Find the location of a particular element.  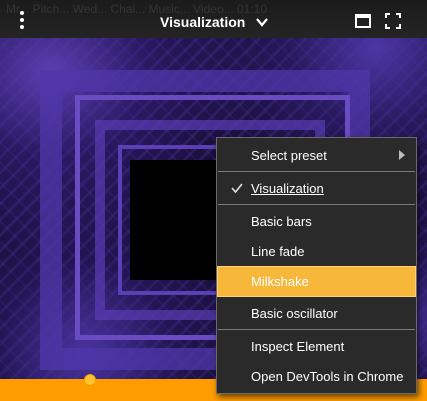

menu-item-label: Visualization is located at coordinates (287, 188).